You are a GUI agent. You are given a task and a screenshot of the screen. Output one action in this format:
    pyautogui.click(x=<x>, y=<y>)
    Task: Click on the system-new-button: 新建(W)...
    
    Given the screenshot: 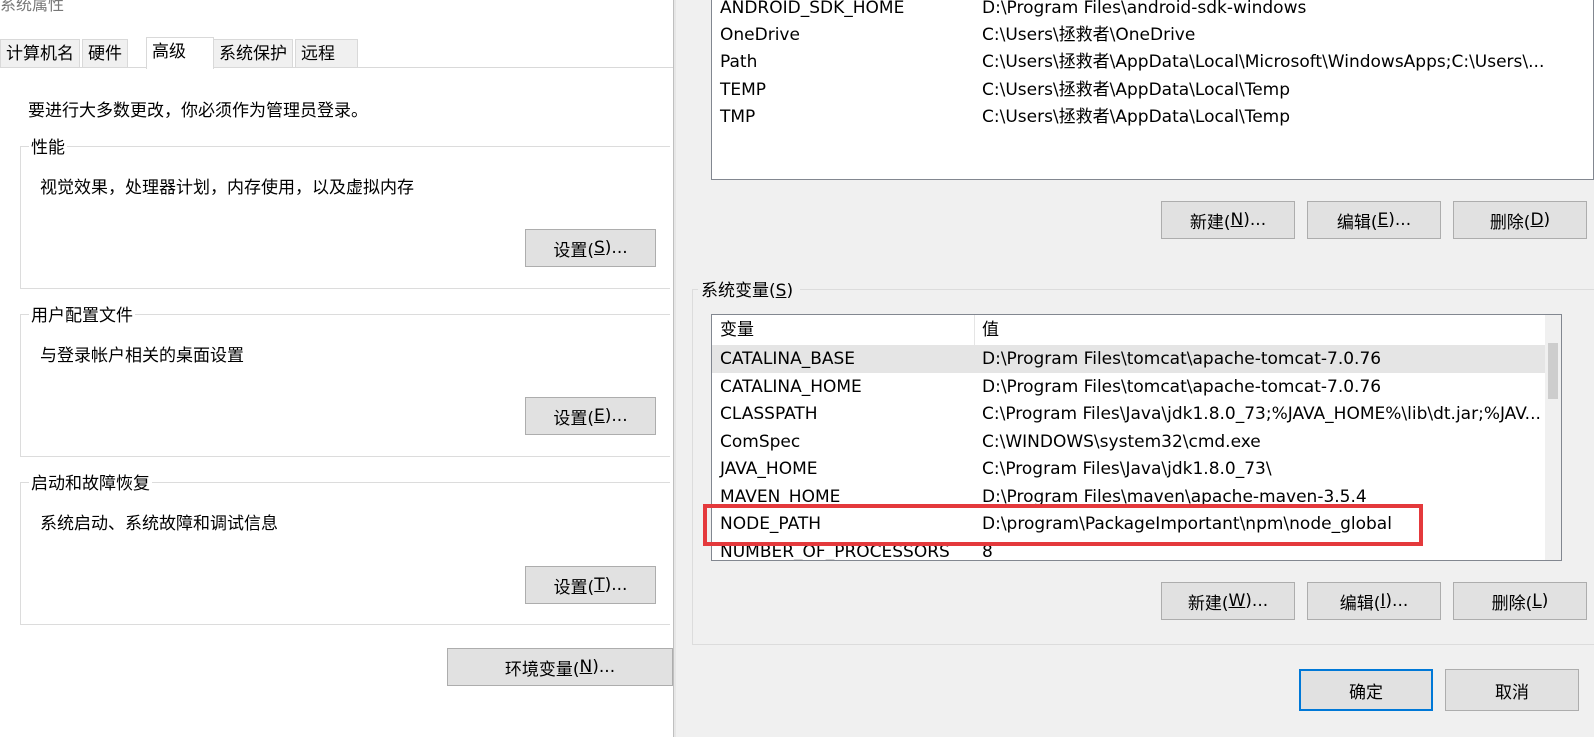 What is the action you would take?
    pyautogui.click(x=1228, y=601)
    